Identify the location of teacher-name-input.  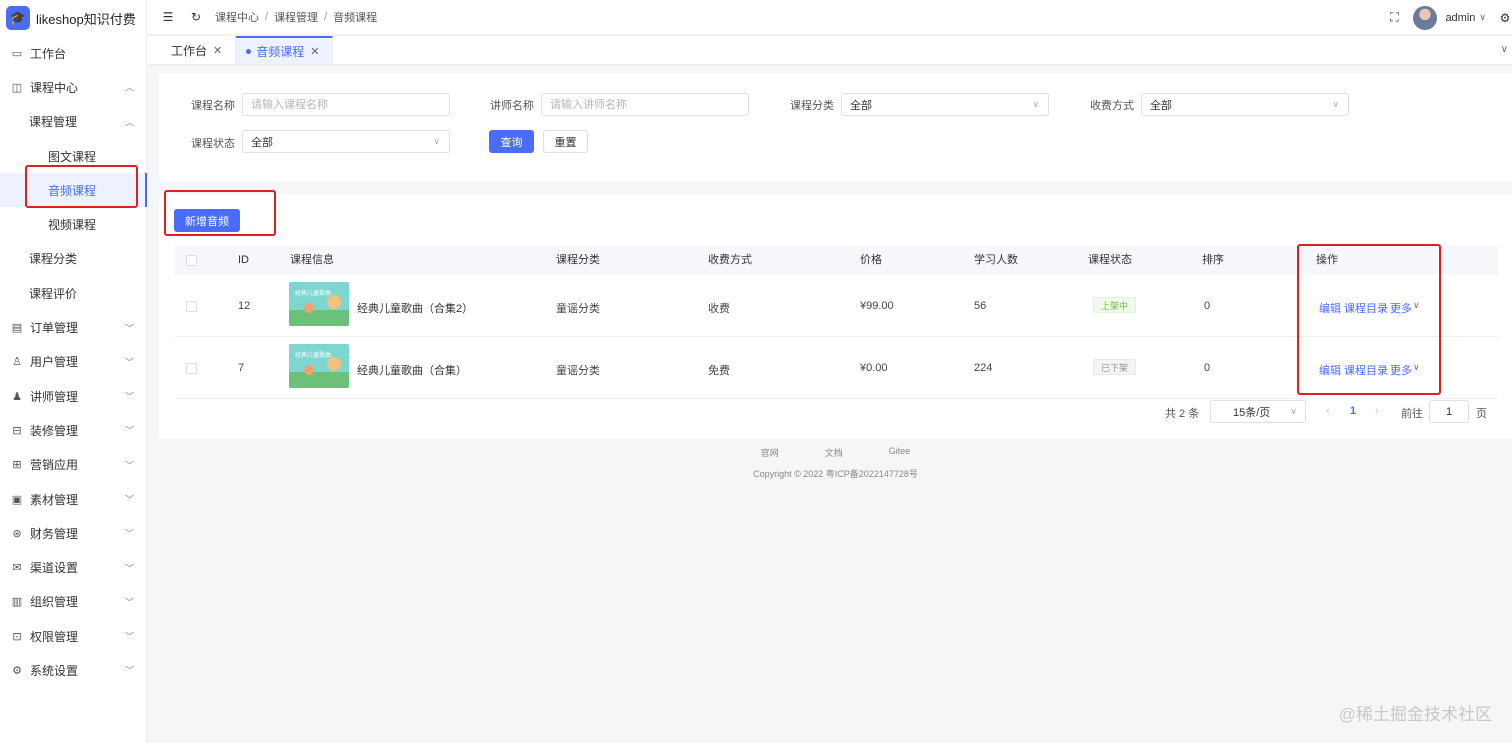
(645, 104).